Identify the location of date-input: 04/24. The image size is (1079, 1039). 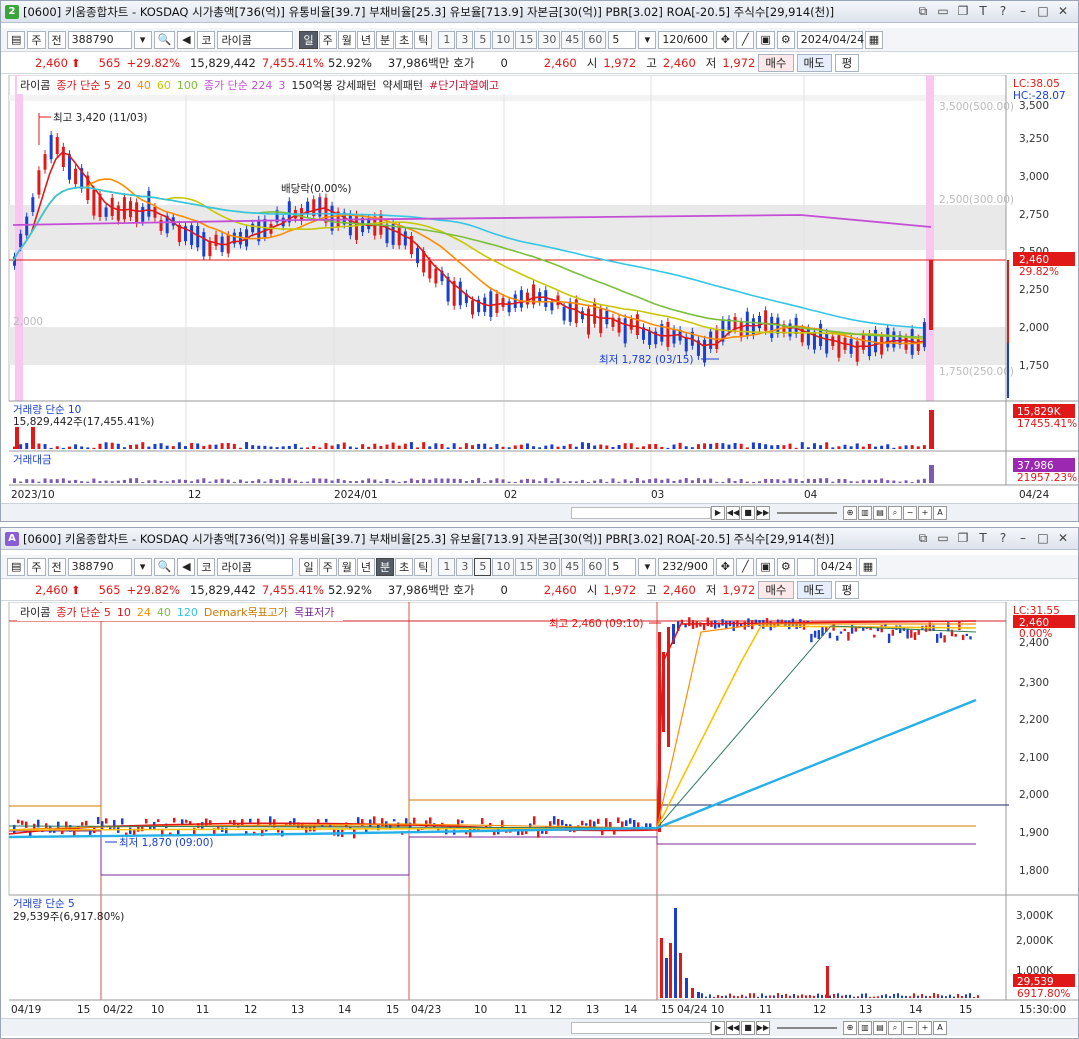
(836, 566).